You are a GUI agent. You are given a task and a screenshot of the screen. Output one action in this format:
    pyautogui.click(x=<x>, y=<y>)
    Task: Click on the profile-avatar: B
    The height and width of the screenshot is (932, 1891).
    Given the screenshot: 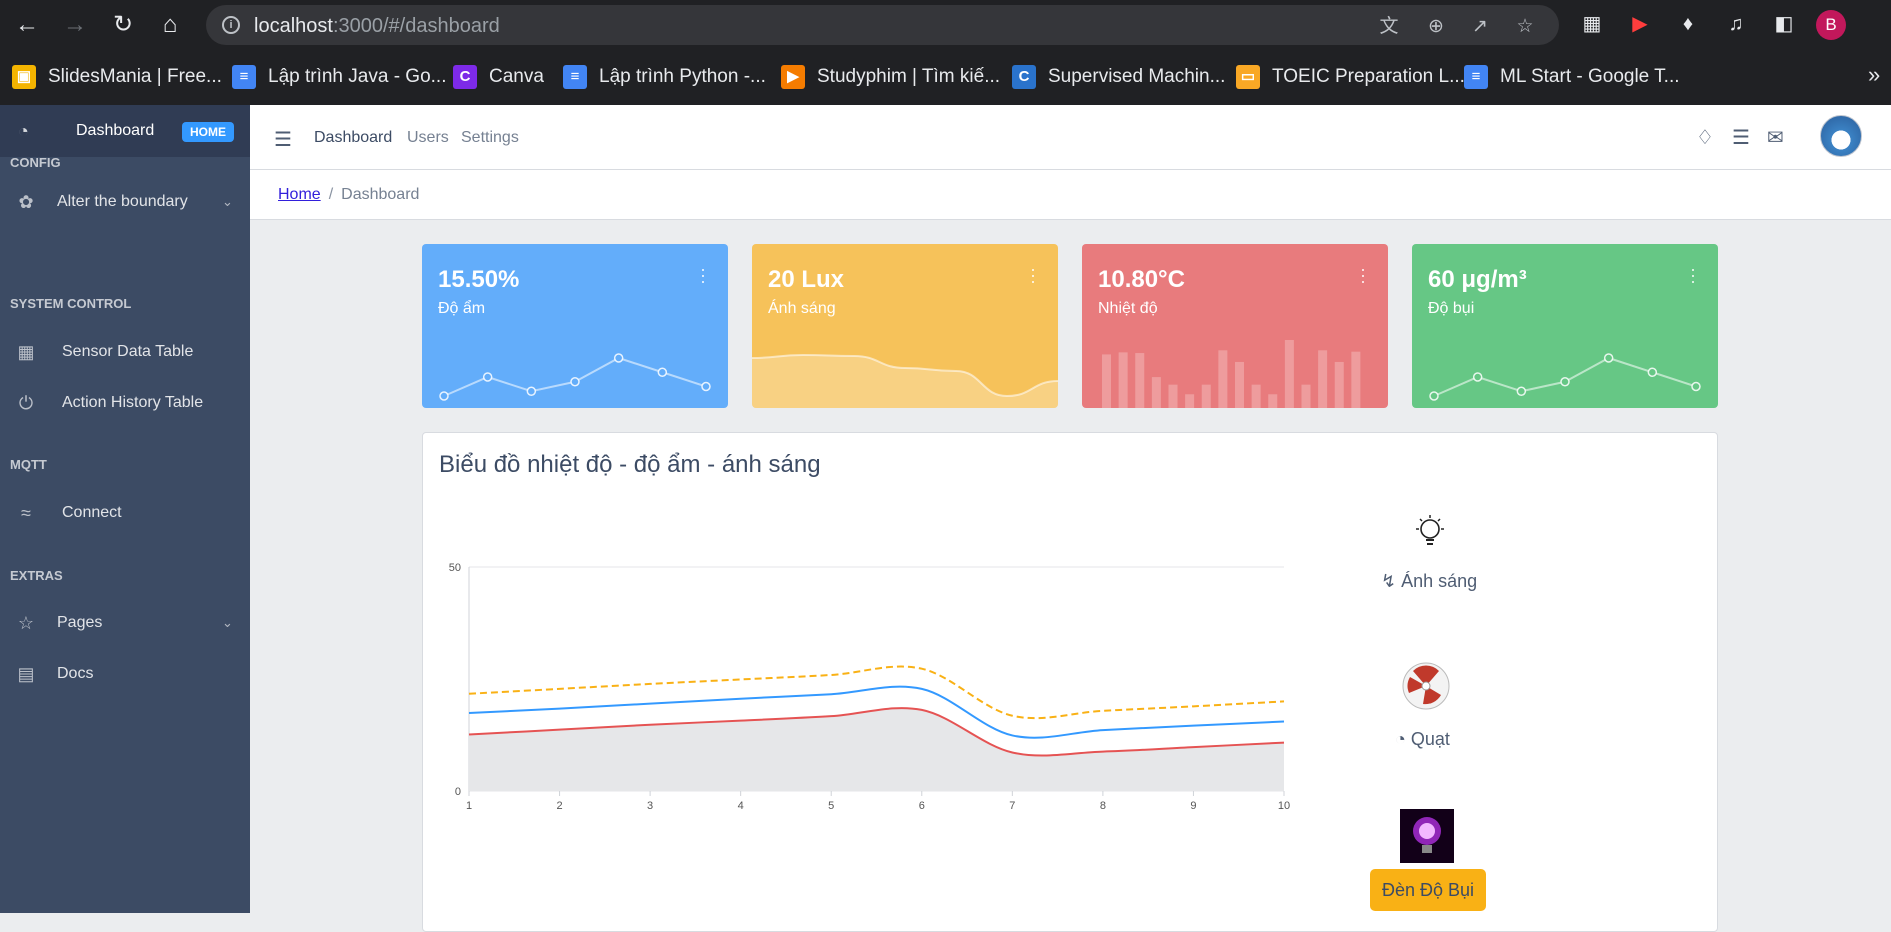 What is the action you would take?
    pyautogui.click(x=1831, y=25)
    